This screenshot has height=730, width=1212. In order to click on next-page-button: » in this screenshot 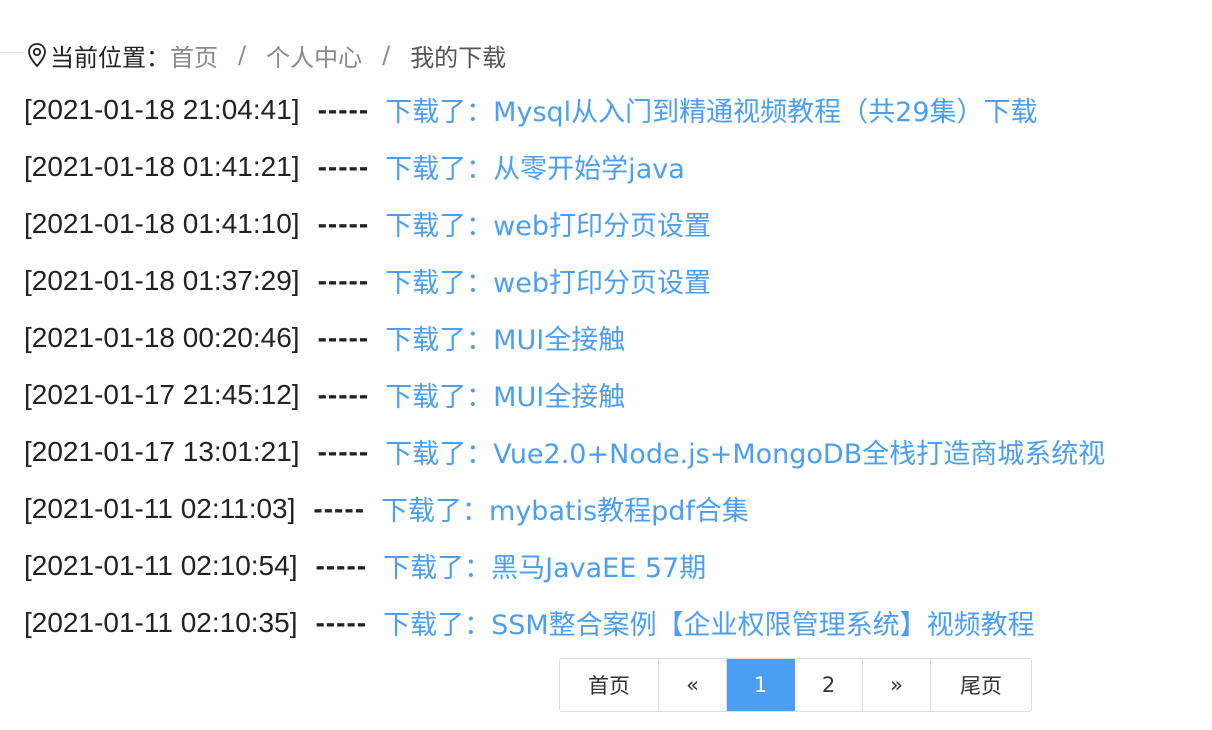, I will do `click(897, 685)`.